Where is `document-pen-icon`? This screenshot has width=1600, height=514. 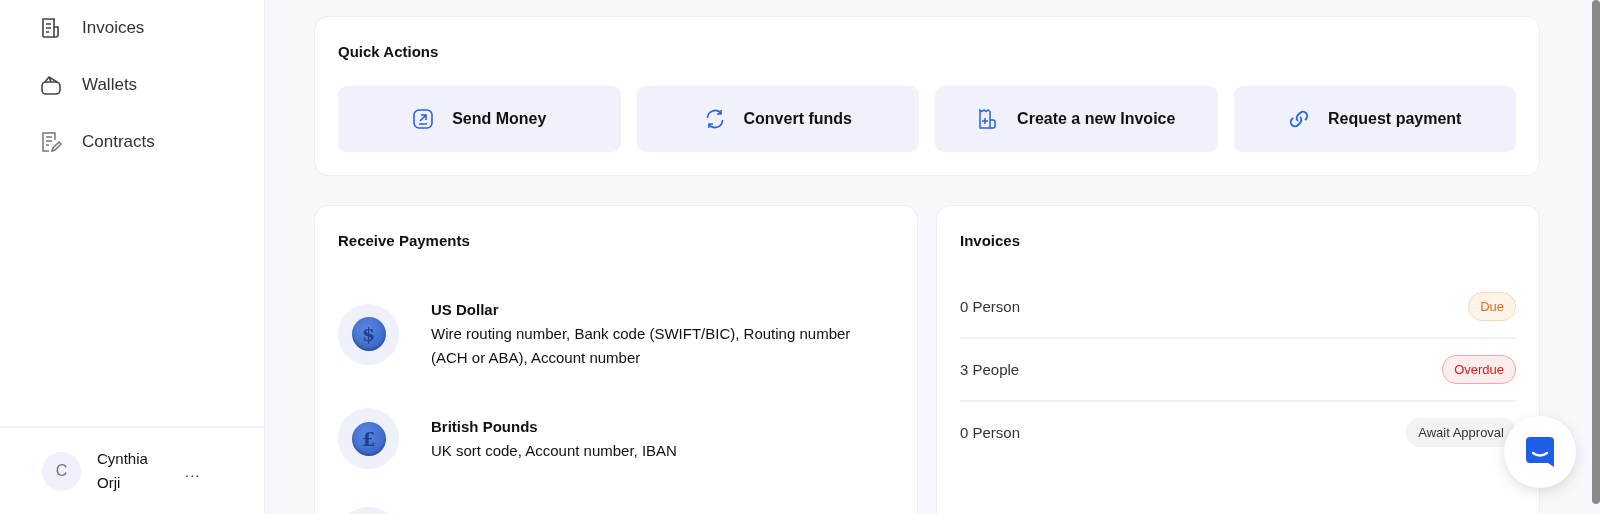
document-pen-icon is located at coordinates (51, 141).